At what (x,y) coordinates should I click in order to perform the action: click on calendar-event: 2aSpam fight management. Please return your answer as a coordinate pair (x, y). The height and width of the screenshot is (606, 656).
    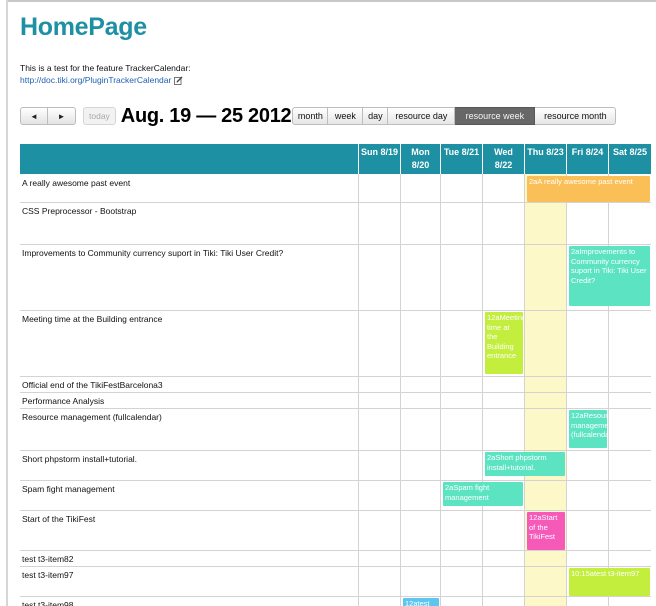
    Looking at the image, I should click on (483, 494).